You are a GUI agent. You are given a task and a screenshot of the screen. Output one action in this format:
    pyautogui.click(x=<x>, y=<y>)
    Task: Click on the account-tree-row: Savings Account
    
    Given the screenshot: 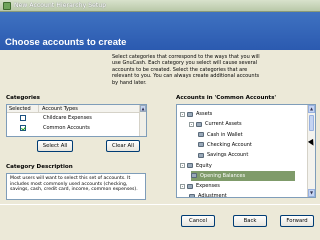 What is the action you would take?
    pyautogui.click(x=223, y=155)
    